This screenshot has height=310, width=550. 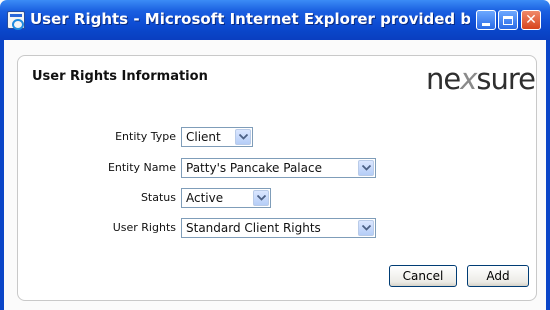 I want to click on entity-type-value: Client, so click(x=203, y=137).